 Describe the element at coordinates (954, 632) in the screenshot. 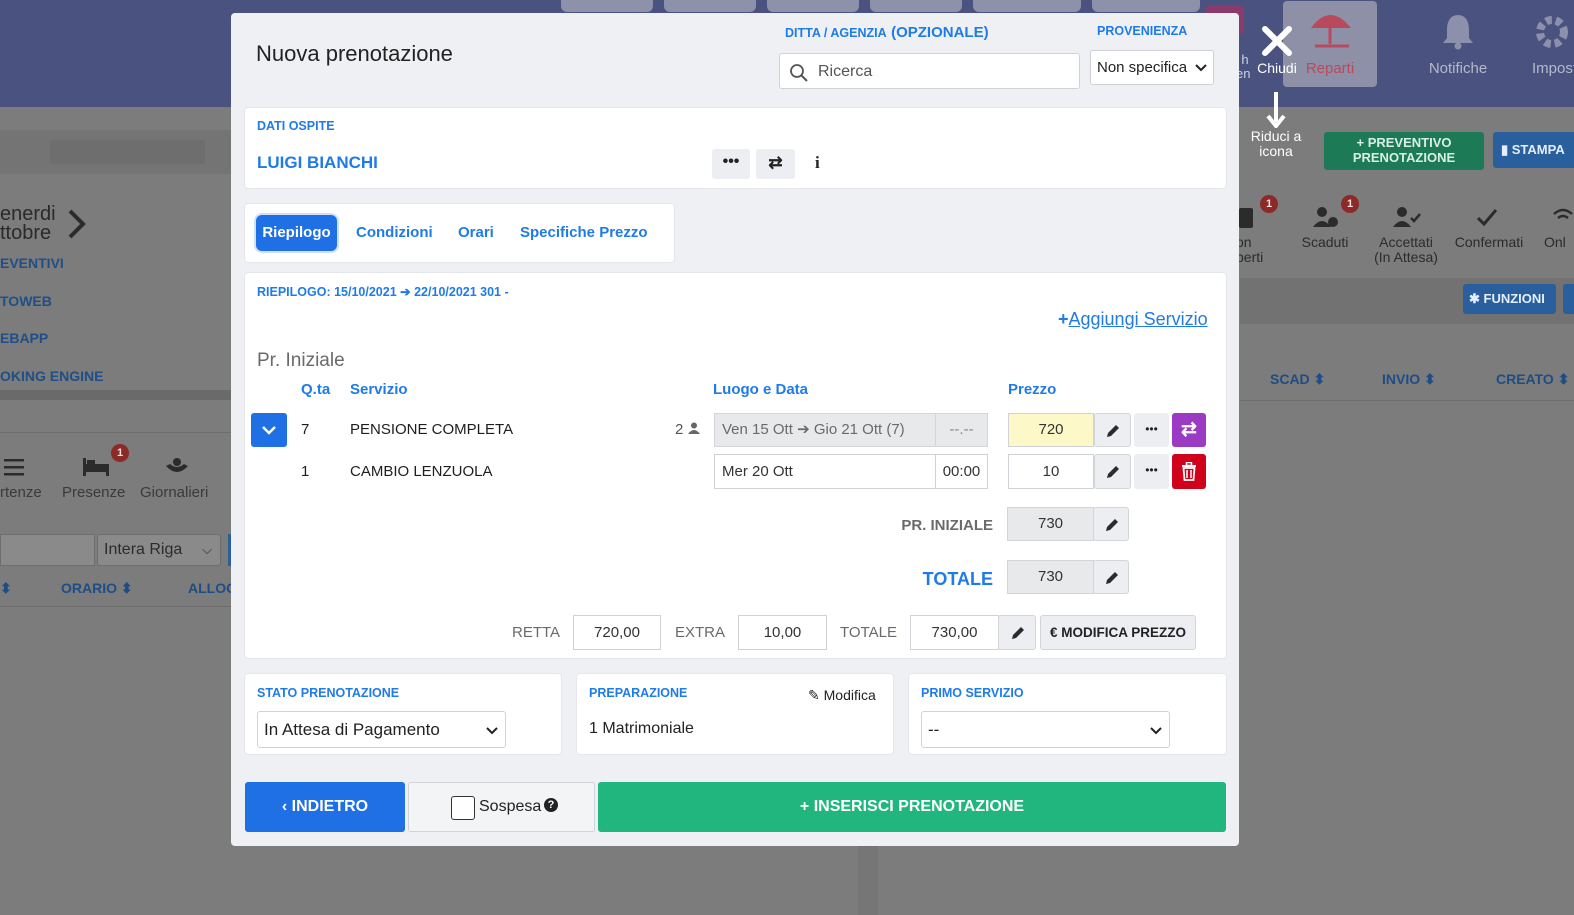

I see `totale2-input: 730,00` at that location.